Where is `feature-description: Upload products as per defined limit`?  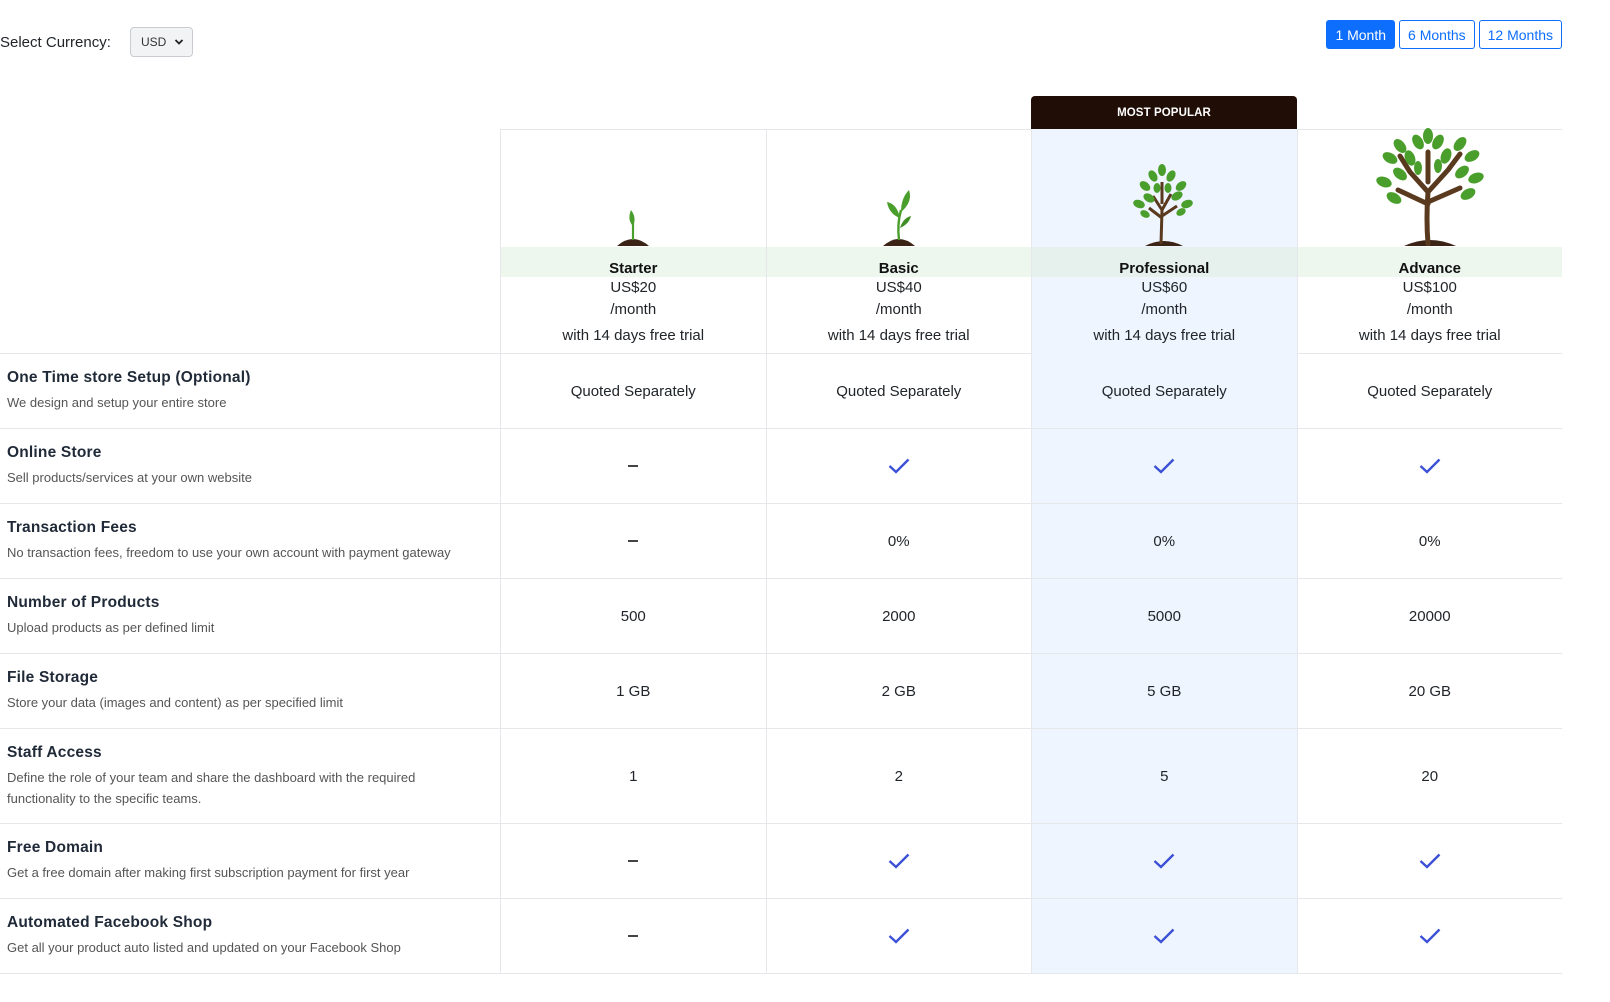 feature-description: Upload products as per defined limit is located at coordinates (111, 627).